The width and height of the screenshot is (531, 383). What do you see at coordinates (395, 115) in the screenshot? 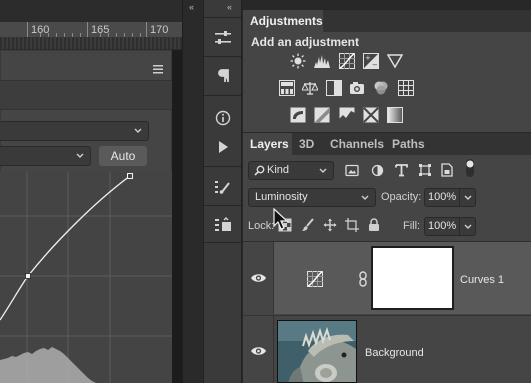
I see `gradient-map-icon` at bounding box center [395, 115].